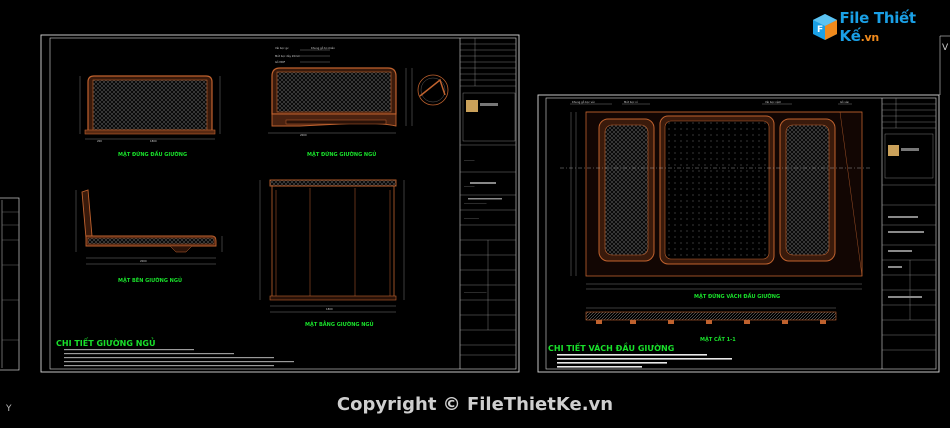 The image size is (950, 428). I want to click on wall-elevation-label: MẶT ĐỨNG VÁCH ĐẦU GIƯỜNG, so click(737, 295).